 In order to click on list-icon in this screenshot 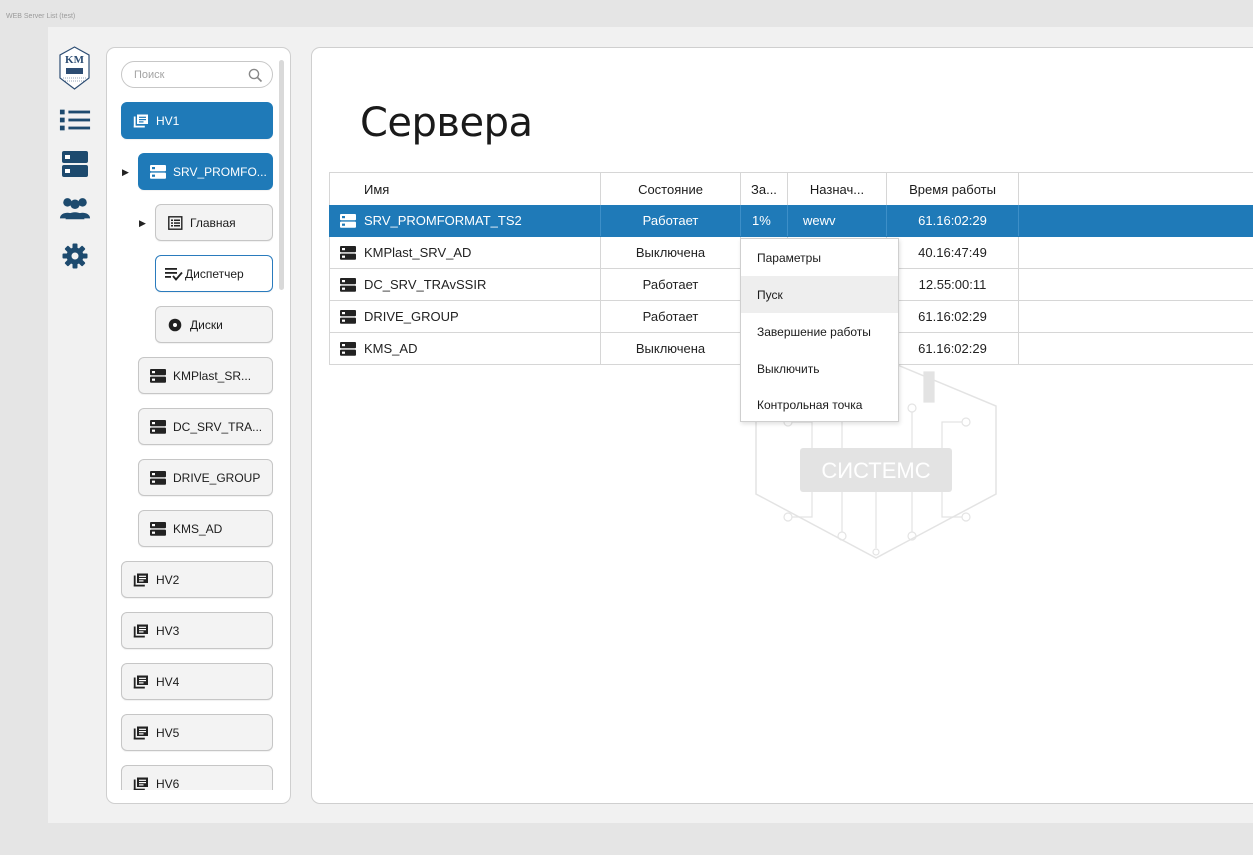, I will do `click(75, 120)`.